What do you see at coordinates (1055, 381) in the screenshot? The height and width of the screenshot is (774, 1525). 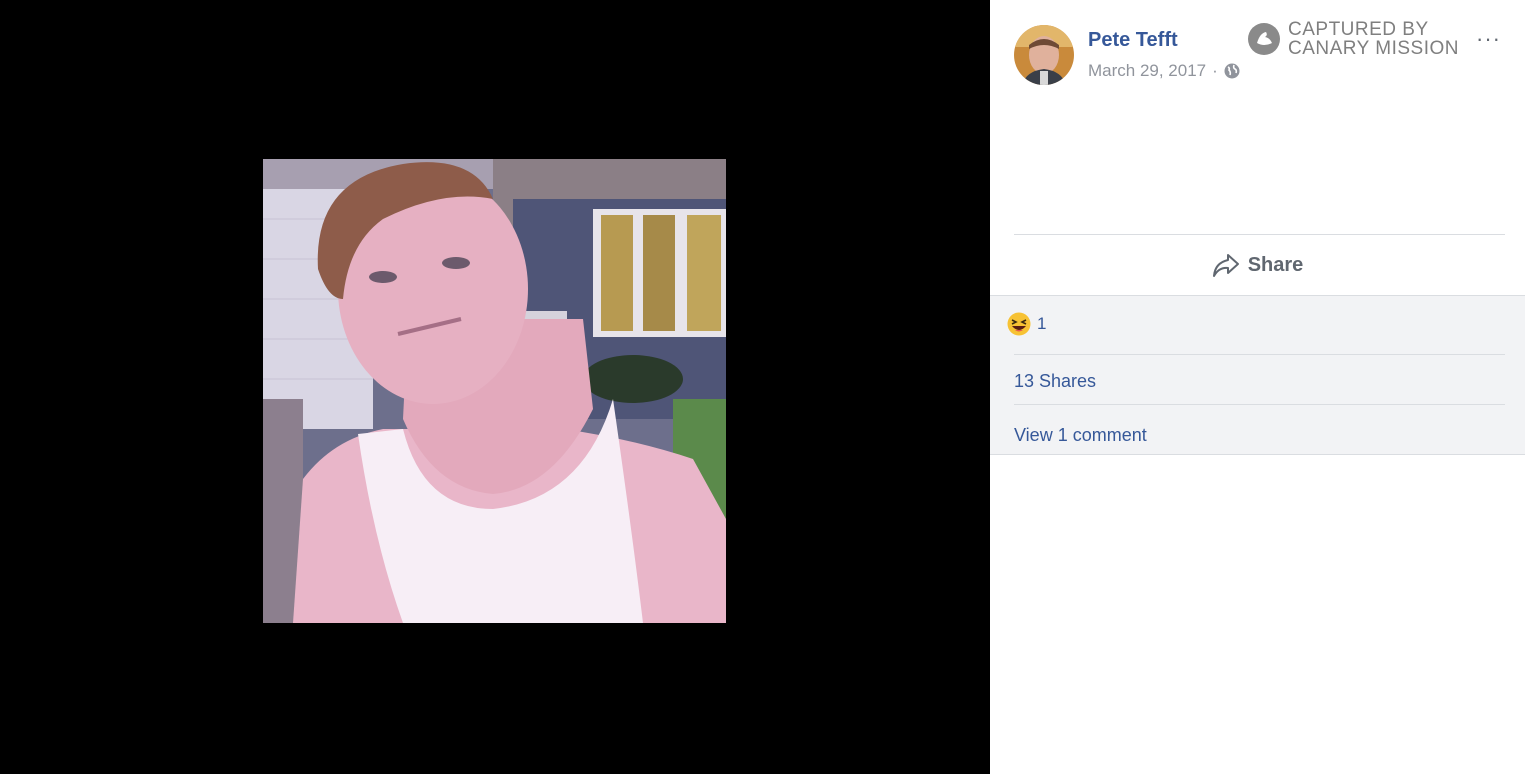 I see `shares-count-link: 13 Shares` at bounding box center [1055, 381].